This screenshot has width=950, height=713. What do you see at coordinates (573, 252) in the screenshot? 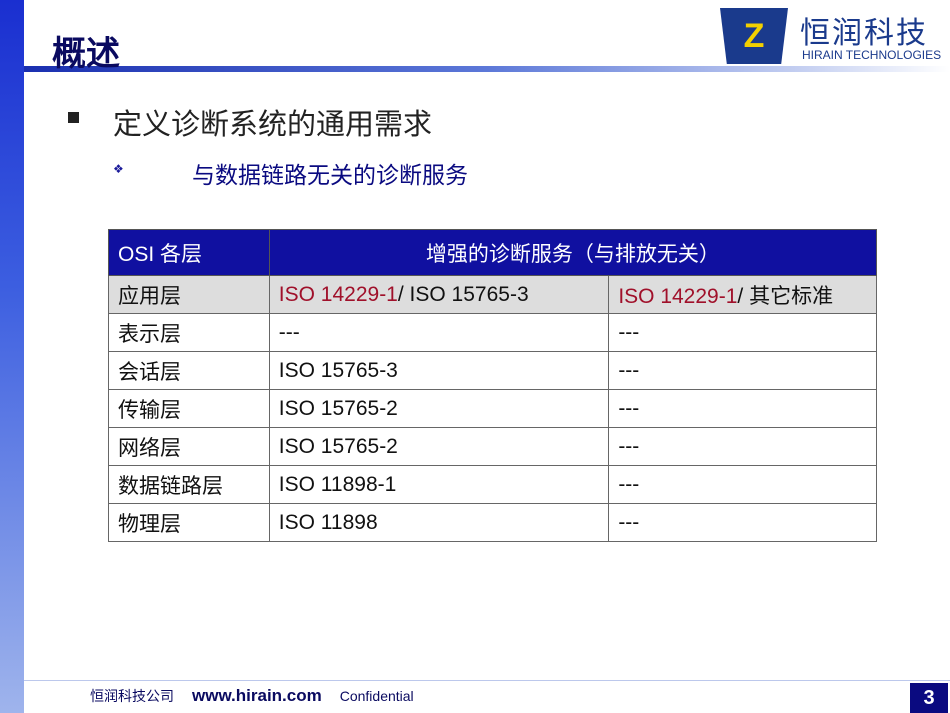
I see `header-enhanced-services: 增强的诊断服务（与排放无关）` at bounding box center [573, 252].